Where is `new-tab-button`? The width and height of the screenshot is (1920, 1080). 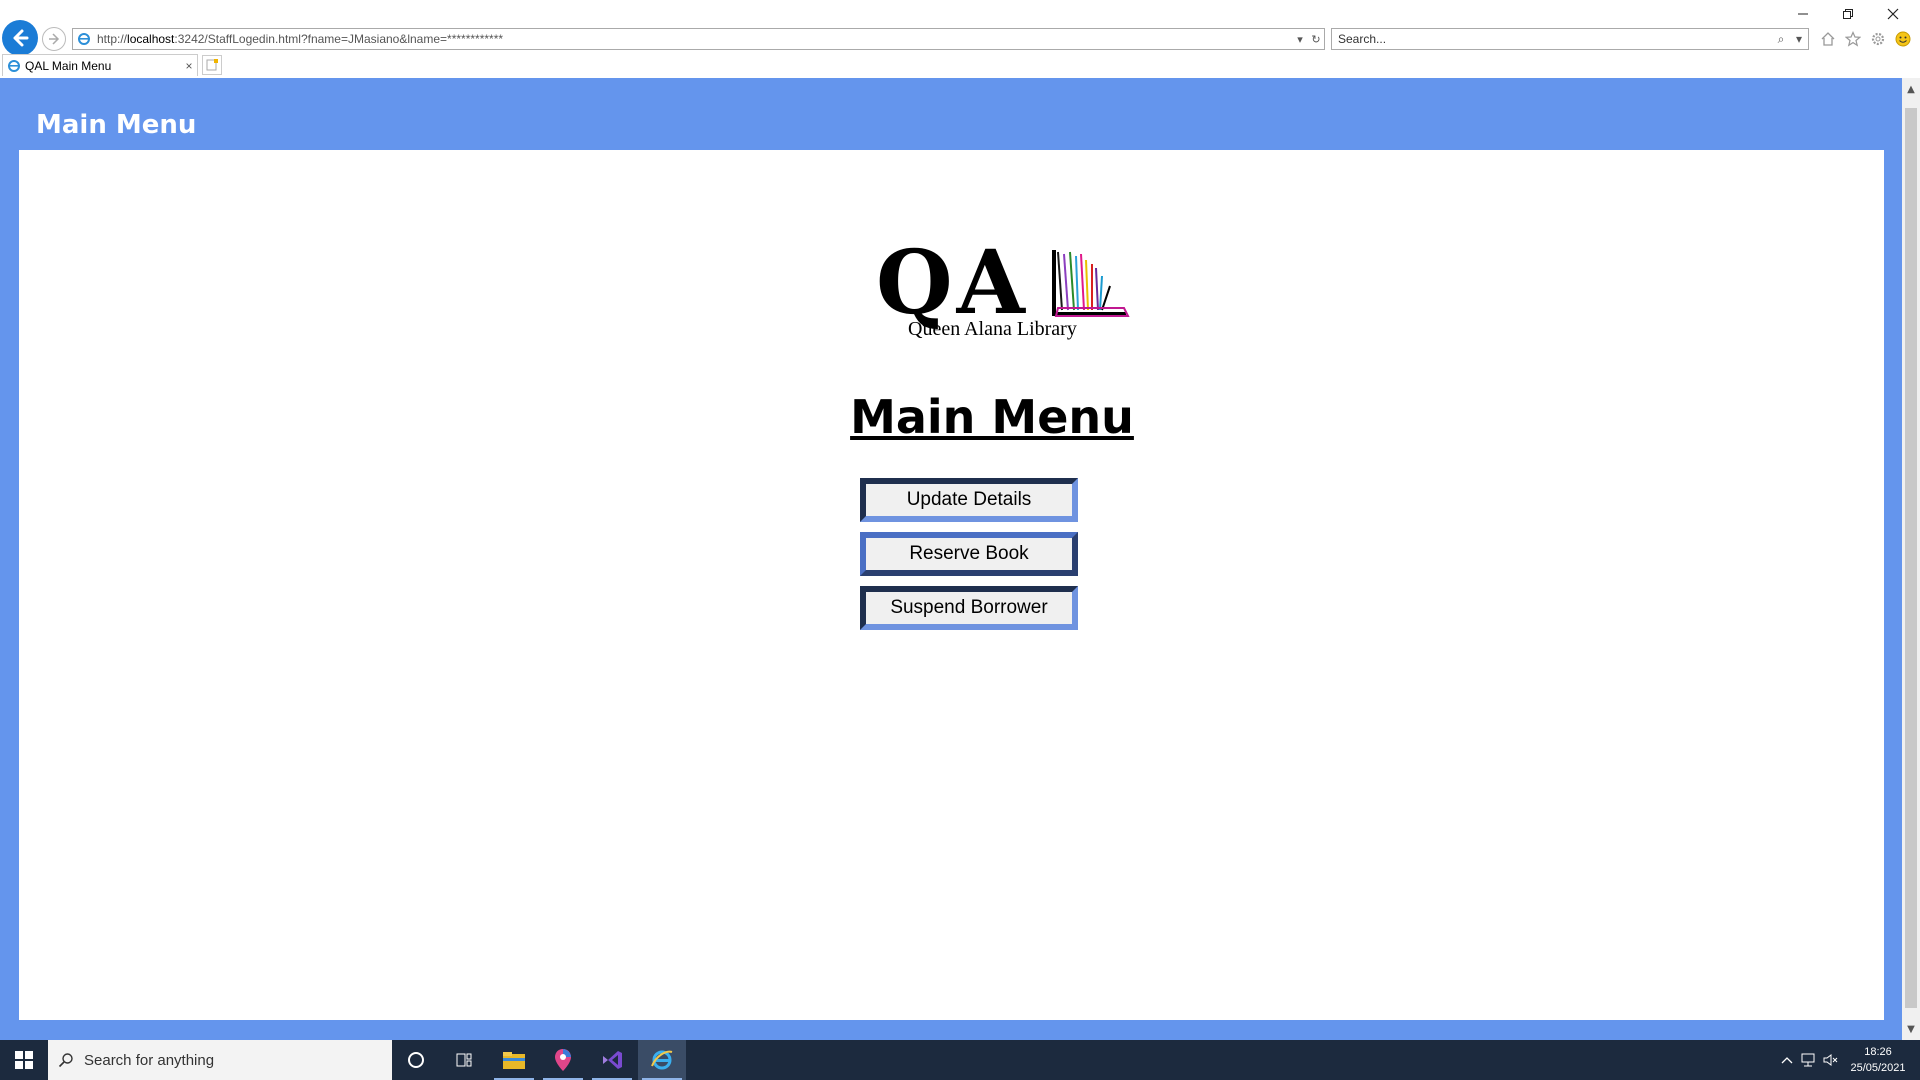 new-tab-button is located at coordinates (212, 65).